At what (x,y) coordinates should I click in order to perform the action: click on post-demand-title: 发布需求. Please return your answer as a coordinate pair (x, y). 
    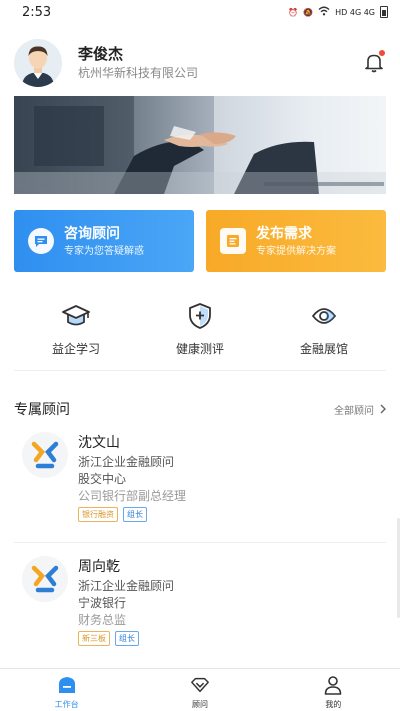
    Looking at the image, I should click on (284, 233).